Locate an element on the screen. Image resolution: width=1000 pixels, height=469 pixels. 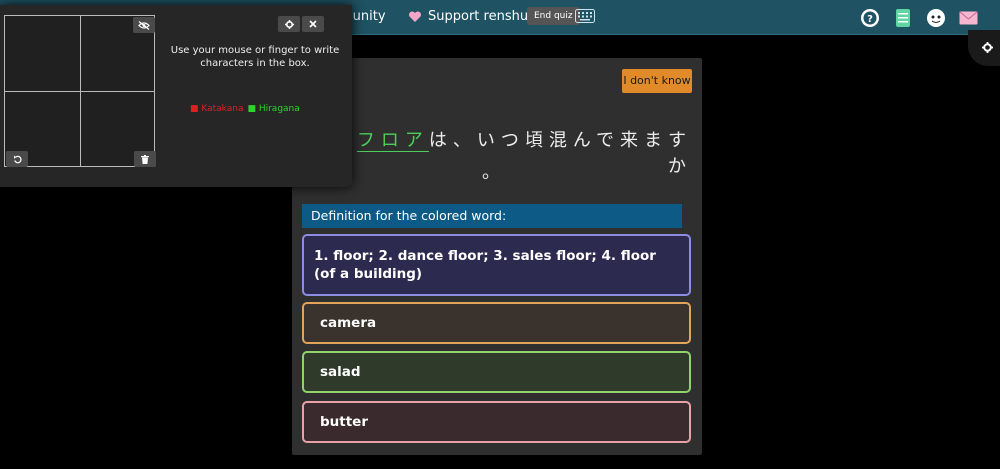
mail-icon is located at coordinates (968, 18).